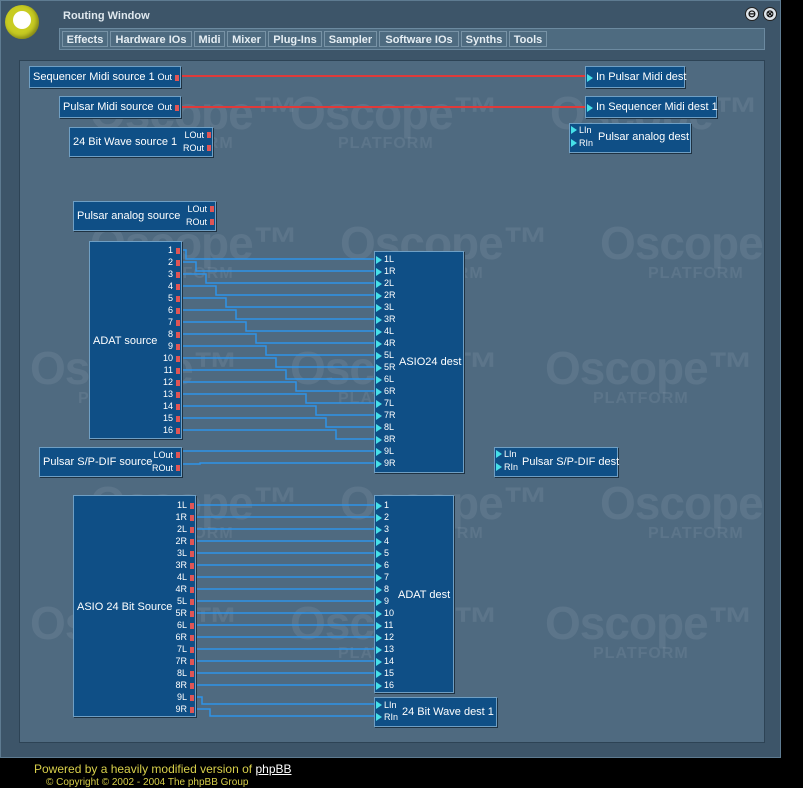 This screenshot has height=788, width=803. Describe the element at coordinates (752, 14) in the screenshot. I see `minimize-icon: ⊖` at that location.